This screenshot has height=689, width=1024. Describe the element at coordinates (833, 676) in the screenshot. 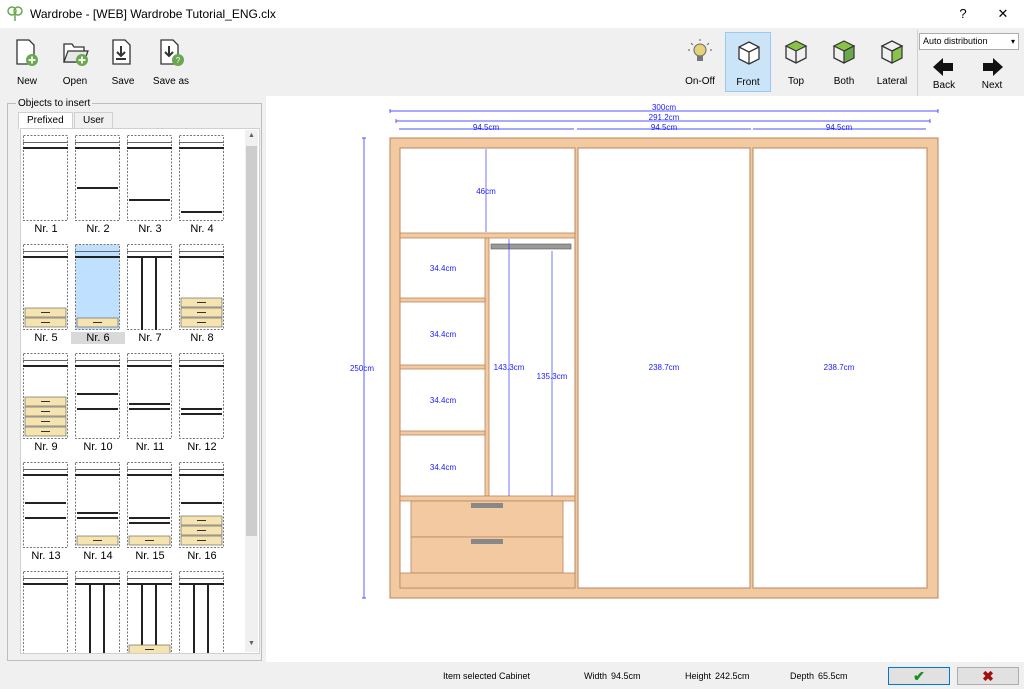

I see `depth-value: 65.5cm` at that location.